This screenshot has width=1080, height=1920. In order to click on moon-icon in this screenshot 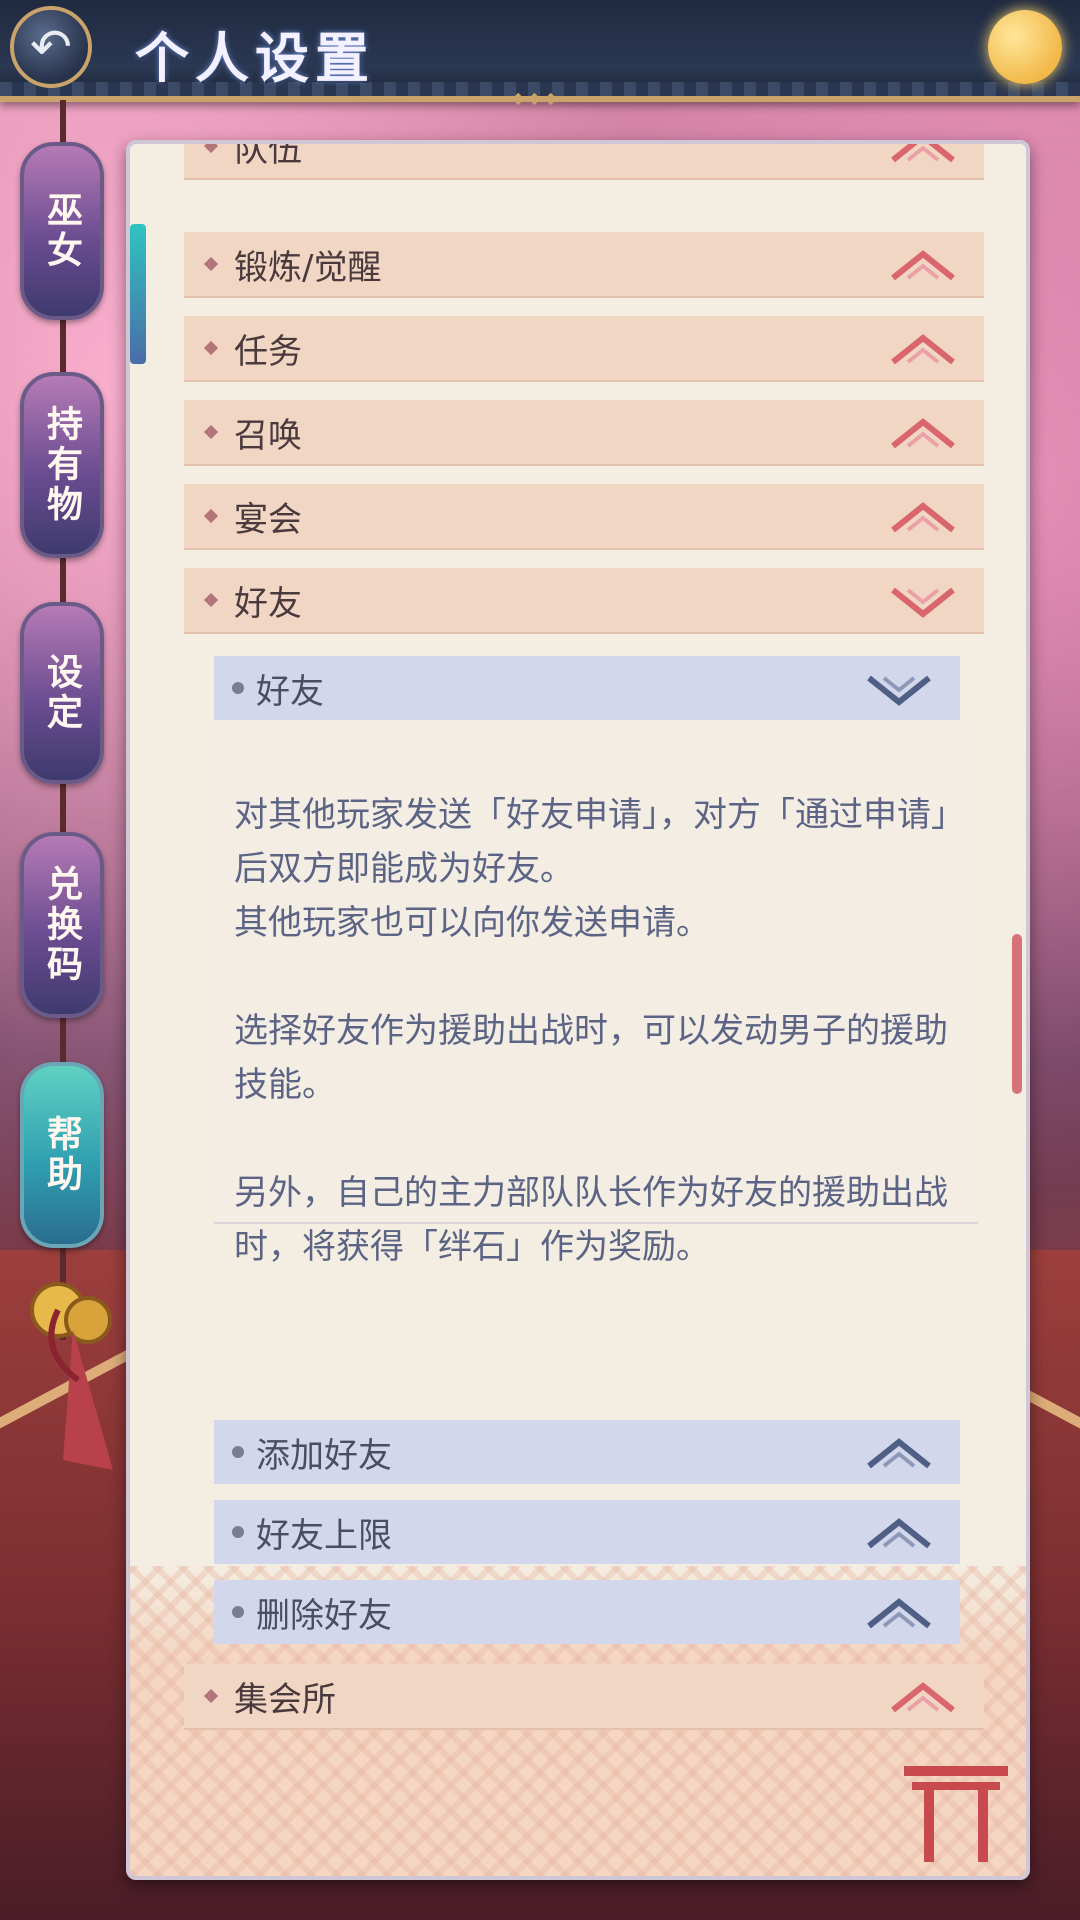, I will do `click(1025, 47)`.